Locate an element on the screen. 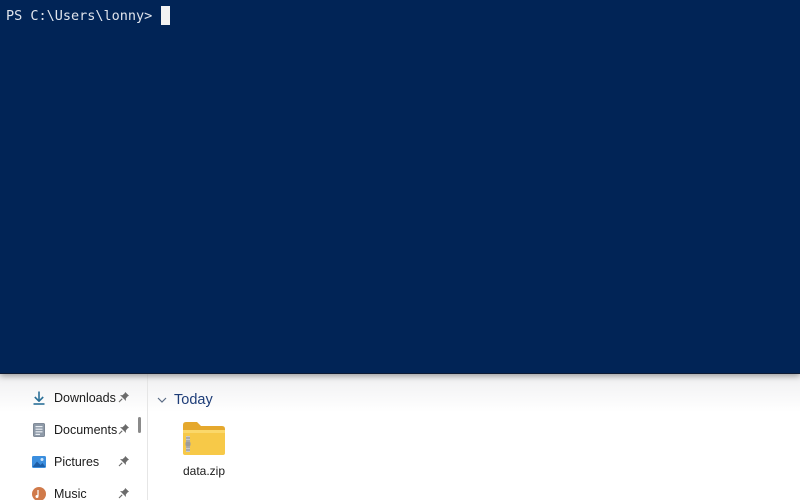 This screenshot has width=800, height=500. picture-icon is located at coordinates (39, 462).